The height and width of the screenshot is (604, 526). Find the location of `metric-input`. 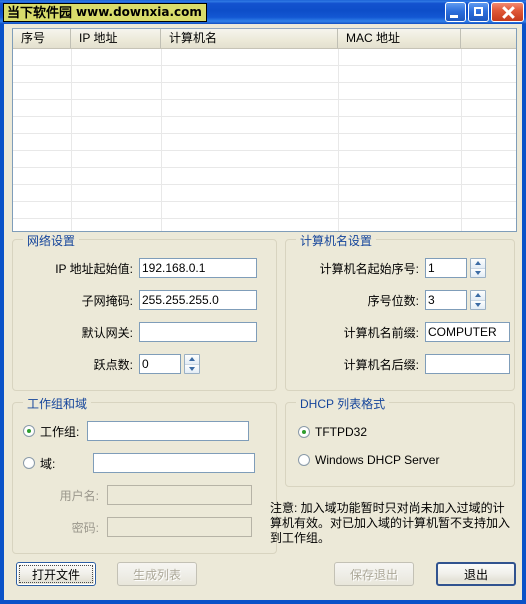

metric-input is located at coordinates (160, 364).